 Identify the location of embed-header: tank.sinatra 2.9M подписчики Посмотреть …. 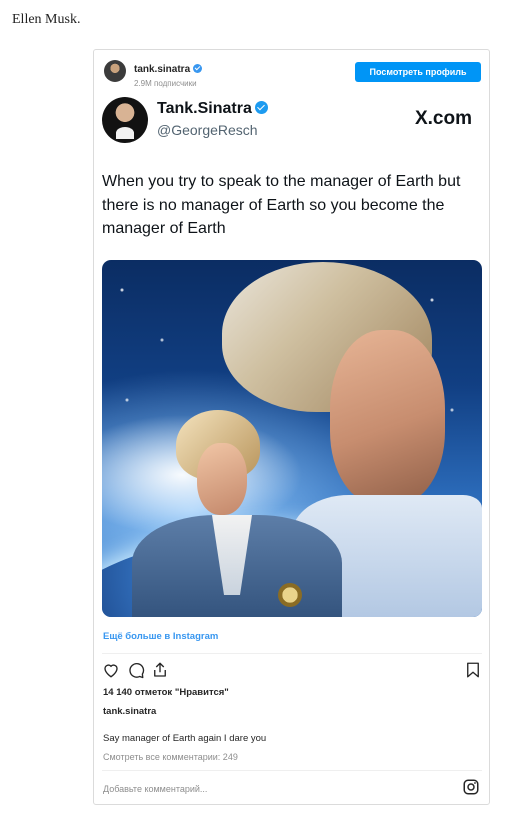
(291, 72).